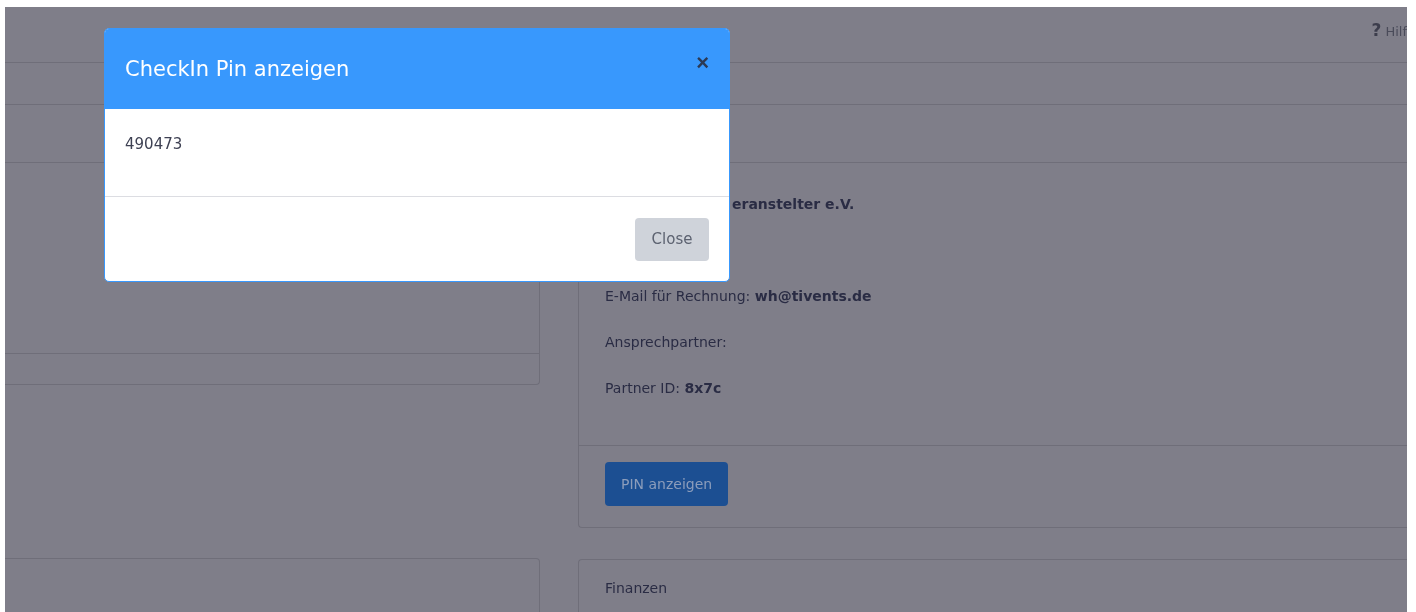  What do you see at coordinates (672, 239) in the screenshot?
I see `close-button: Close` at bounding box center [672, 239].